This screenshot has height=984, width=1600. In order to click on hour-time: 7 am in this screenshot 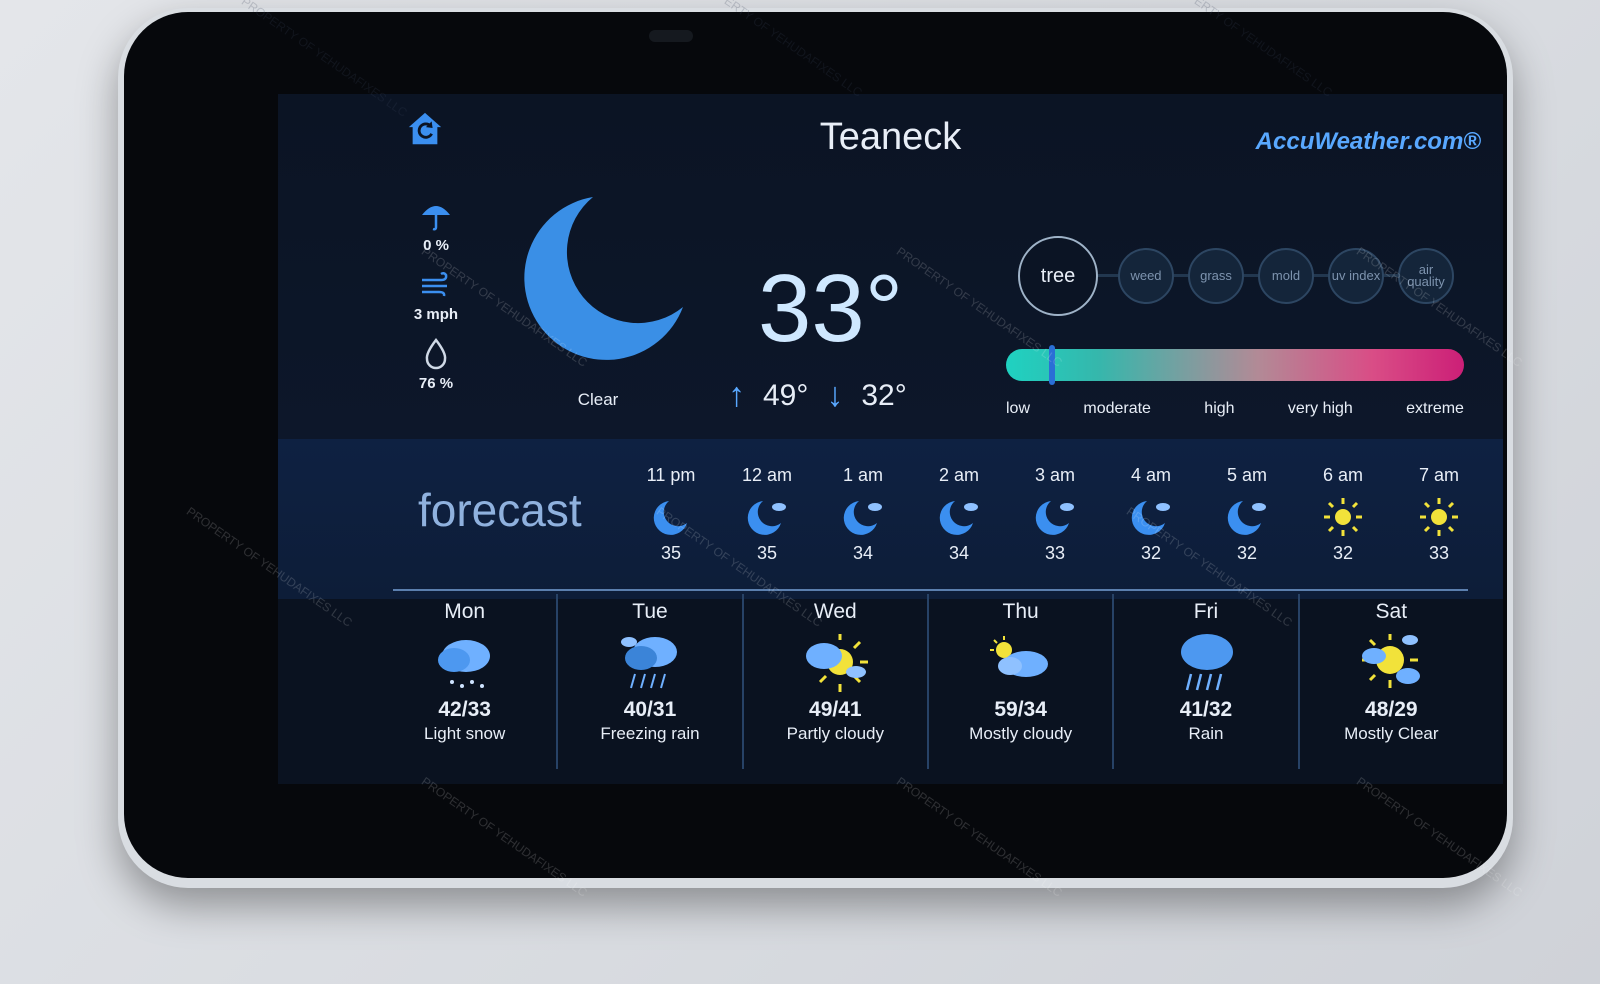, I will do `click(1439, 475)`.